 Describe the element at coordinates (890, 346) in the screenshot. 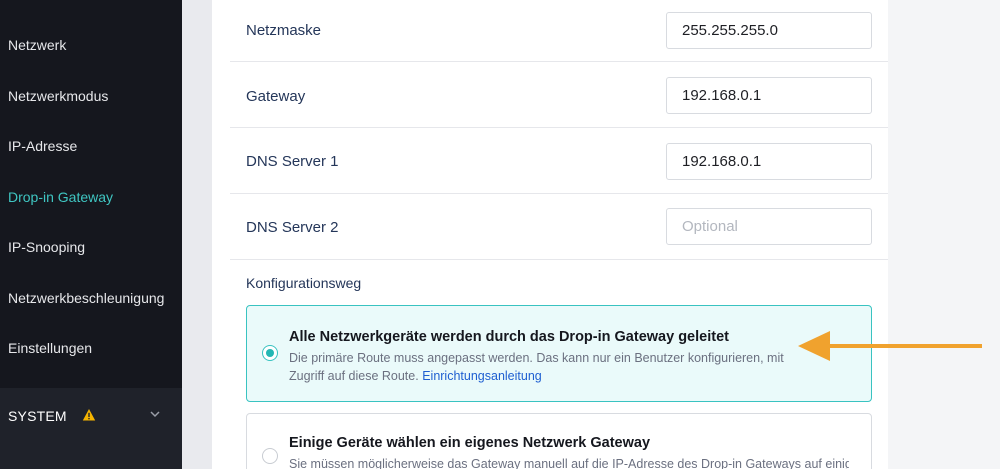

I see `arrow-left-icon` at that location.